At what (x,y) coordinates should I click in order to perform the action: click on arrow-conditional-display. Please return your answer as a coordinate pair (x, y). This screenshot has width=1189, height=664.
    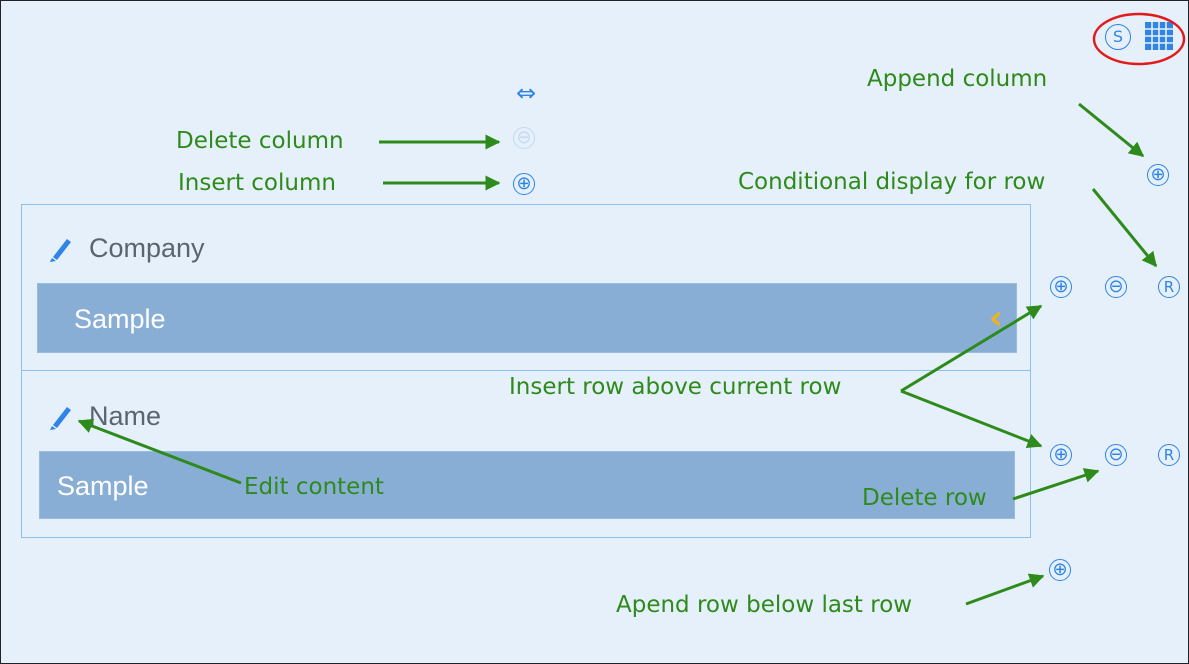
    Looking at the image, I should click on (1124, 228).